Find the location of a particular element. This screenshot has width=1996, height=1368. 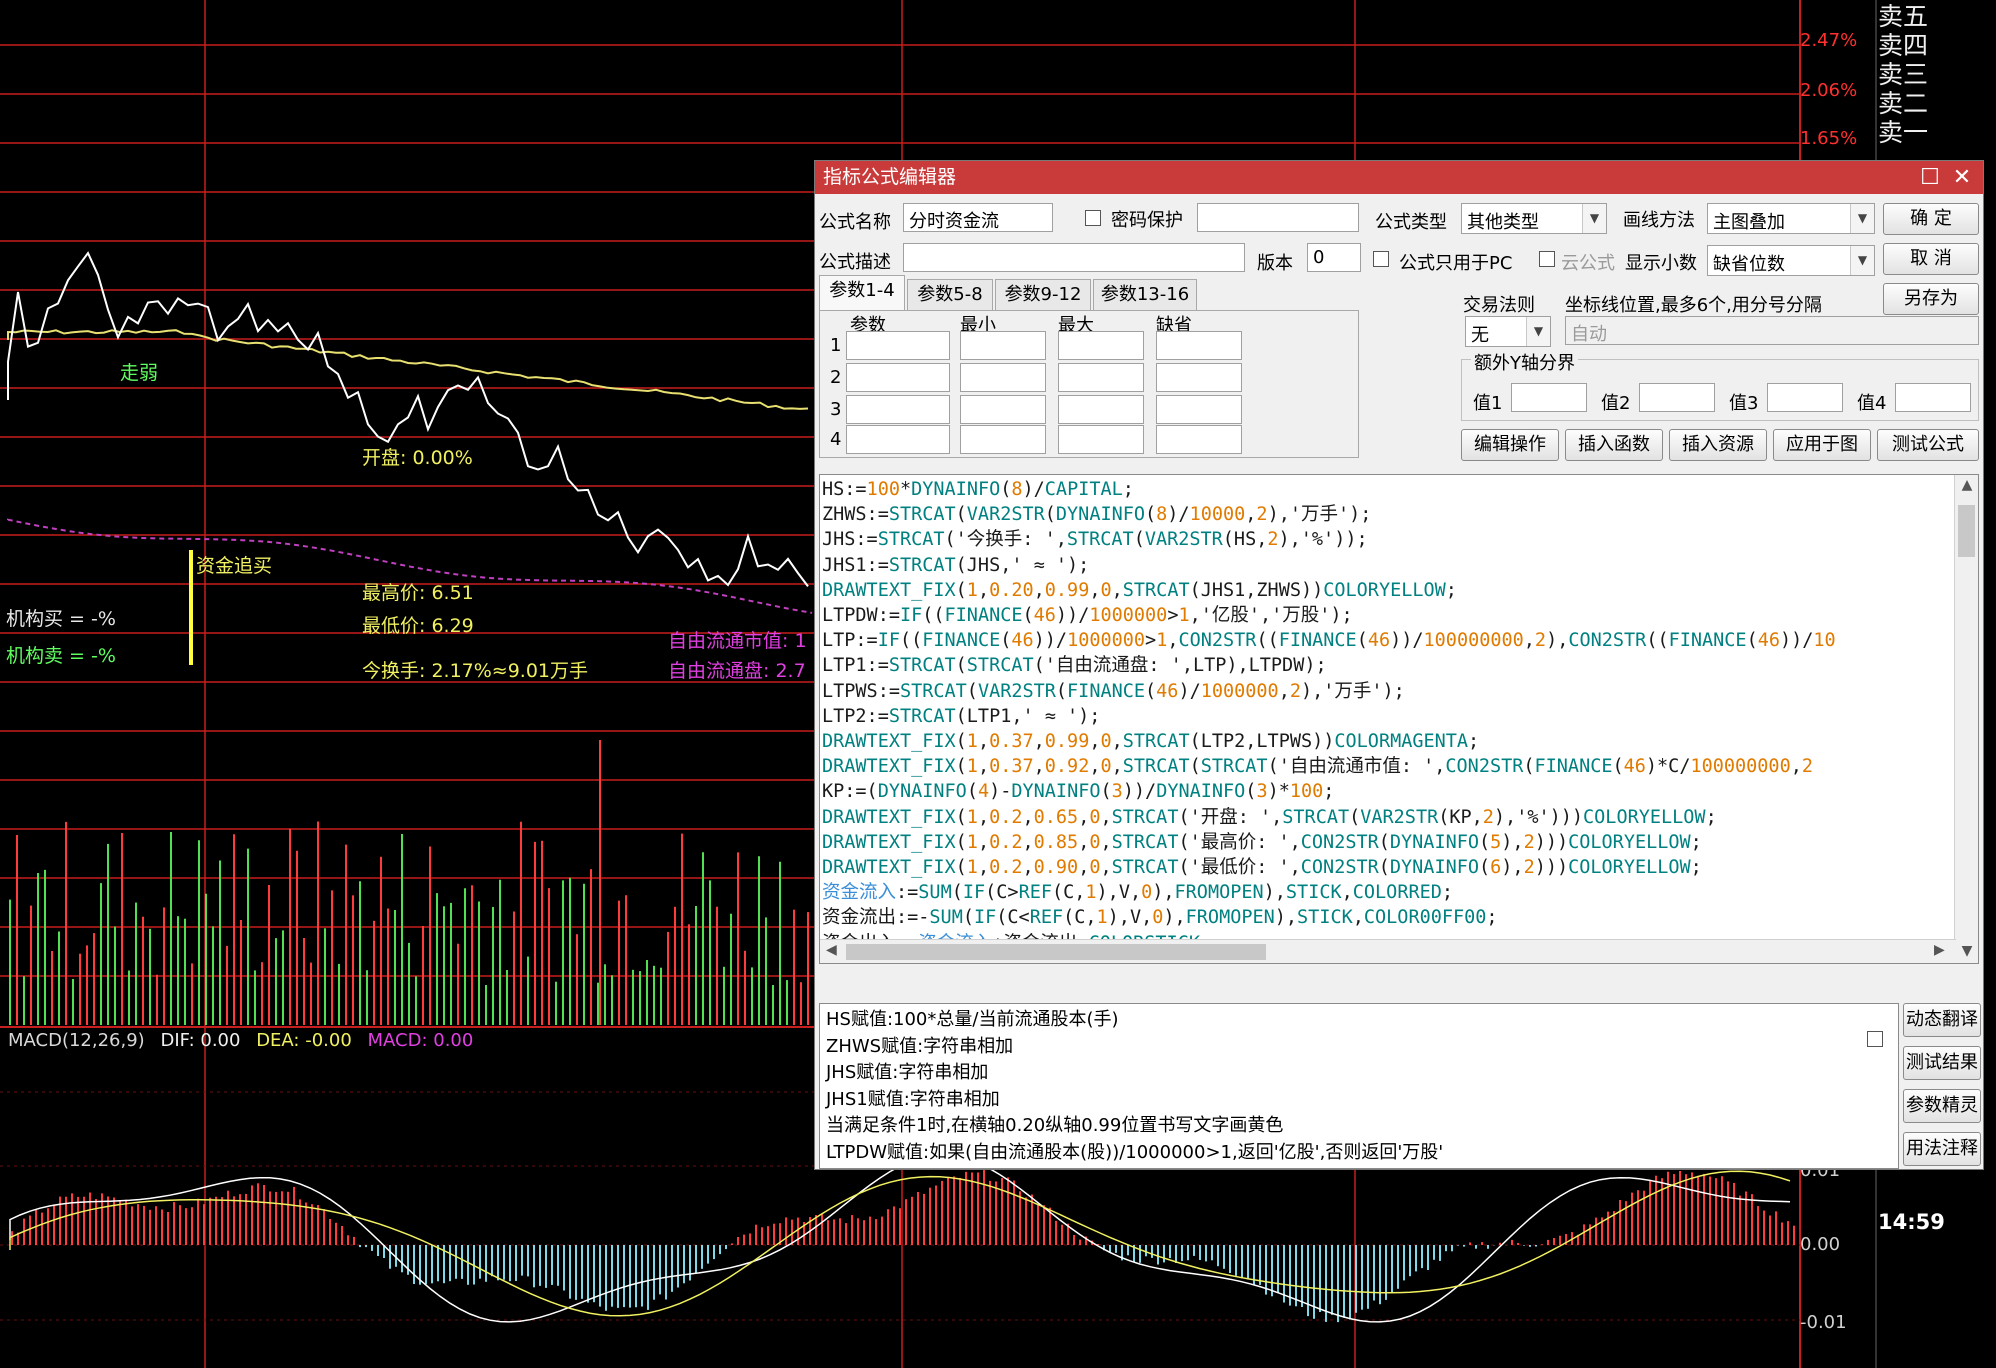

dialog-title: 指标公式编辑器 is located at coordinates (890, 177).